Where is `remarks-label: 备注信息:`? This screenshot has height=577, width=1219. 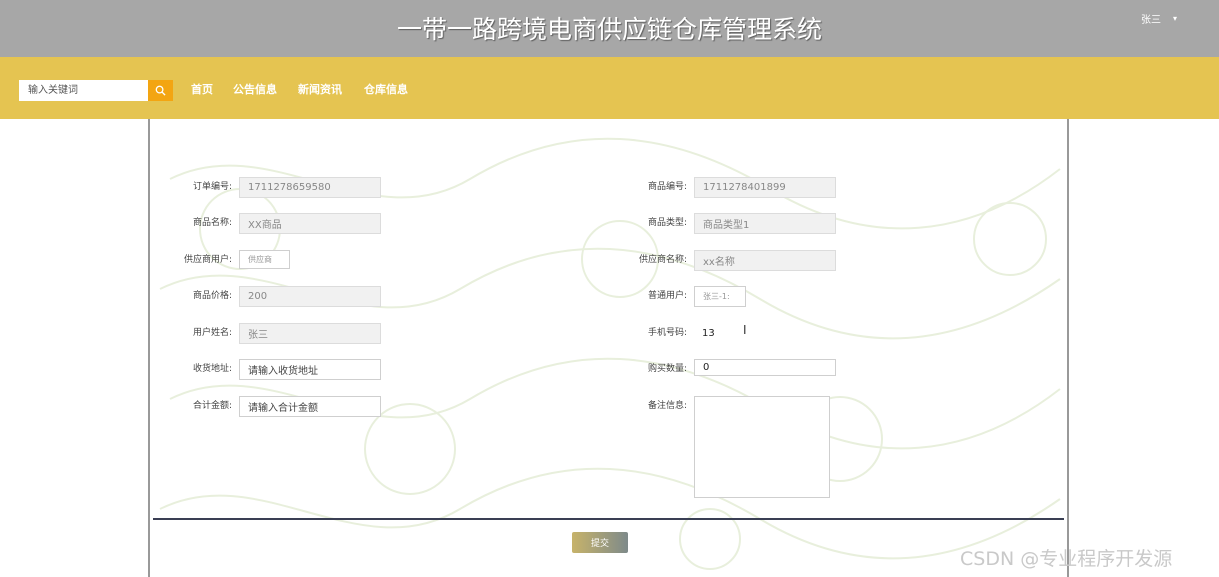 remarks-label: 备注信息: is located at coordinates (667, 406).